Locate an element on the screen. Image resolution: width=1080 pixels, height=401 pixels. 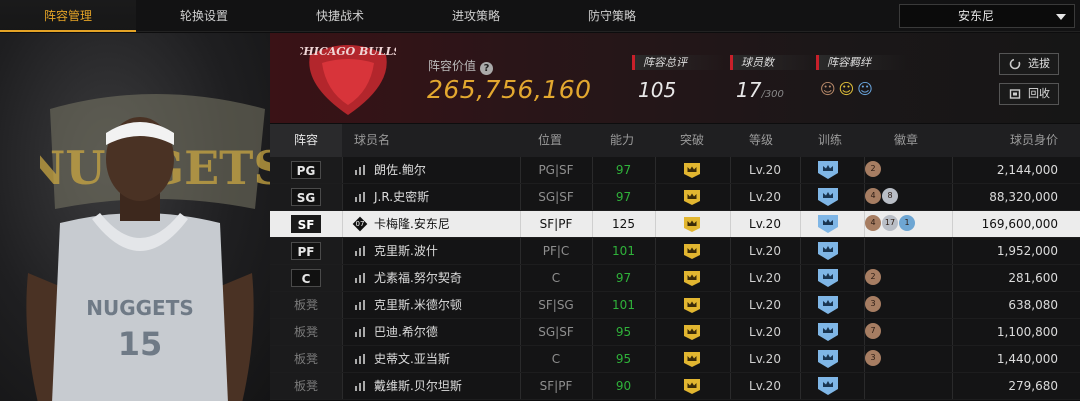
player-count-label: 球员数 is located at coordinates (776, 62).